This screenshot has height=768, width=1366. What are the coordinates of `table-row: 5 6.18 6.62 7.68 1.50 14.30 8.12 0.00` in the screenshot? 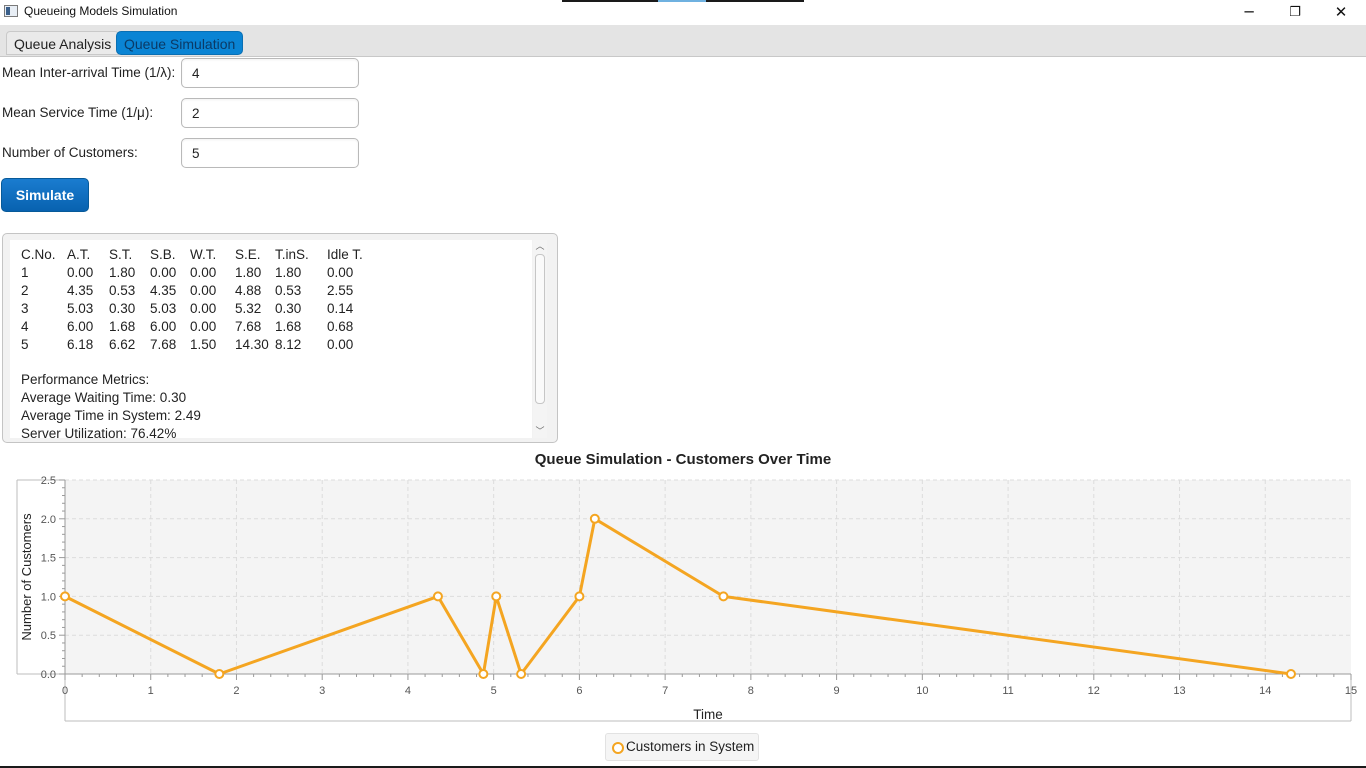 It's located at (192, 344).